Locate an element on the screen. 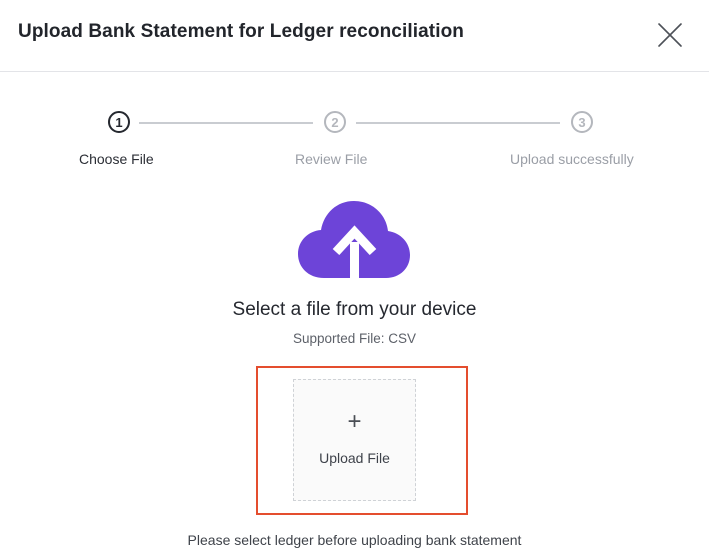 The width and height of the screenshot is (709, 558). cloud-upload-icon is located at coordinates (354, 240).